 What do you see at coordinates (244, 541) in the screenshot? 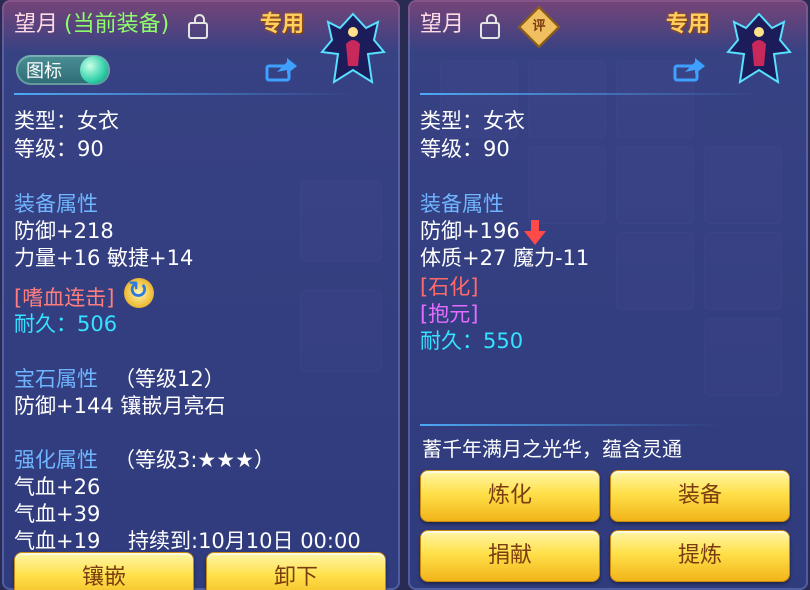
I see `buff-duration: 持续到:10月10日 00:00` at bounding box center [244, 541].